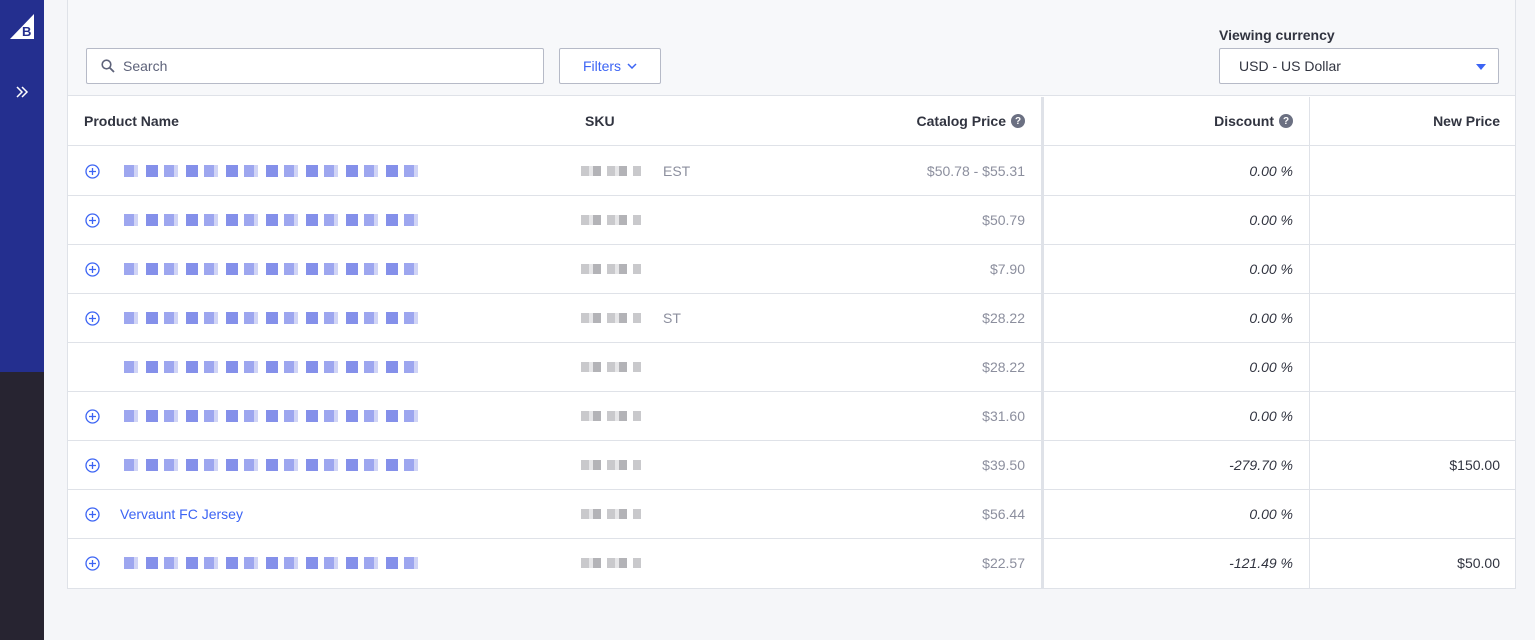 The image size is (1535, 640). Describe the element at coordinates (1474, 465) in the screenshot. I see `new-price: $150.00` at that location.